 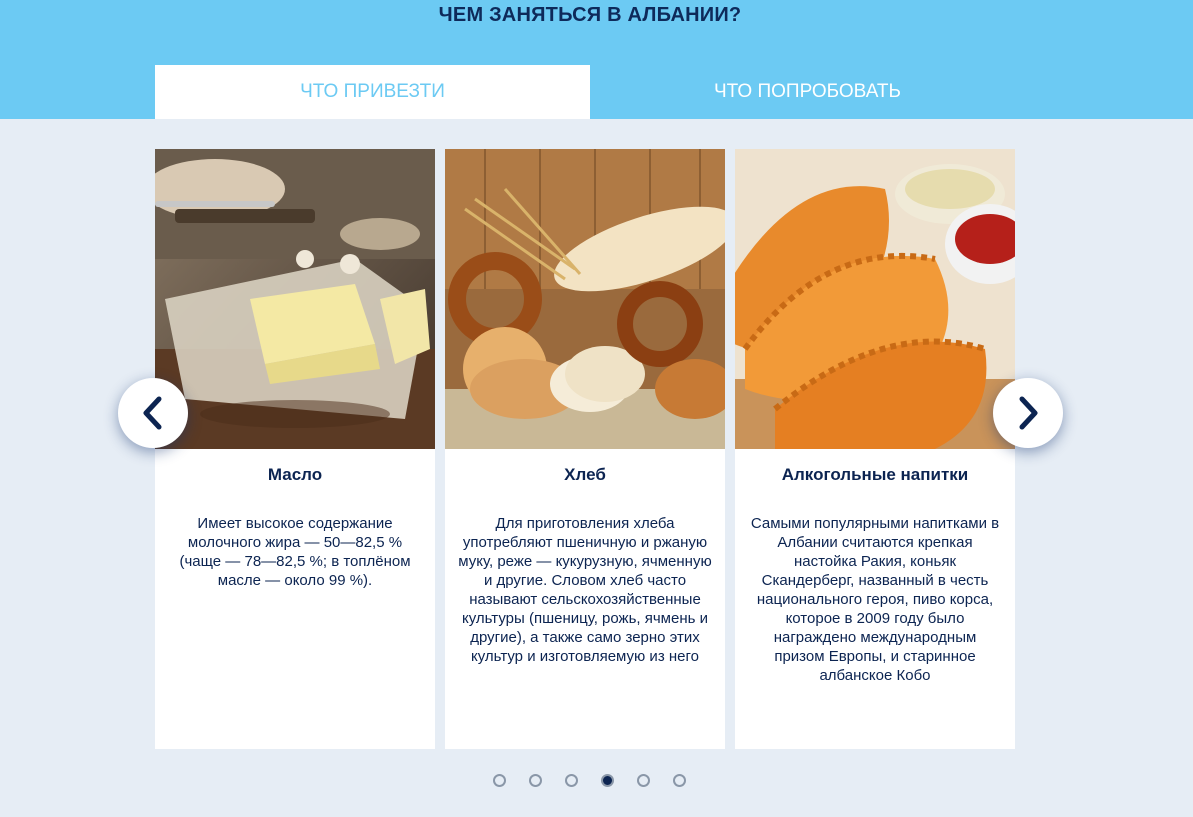 I want to click on page-title: ЧЕМ ЗАНЯТЬСЯ В АЛБАНИИ?, so click(x=590, y=15).